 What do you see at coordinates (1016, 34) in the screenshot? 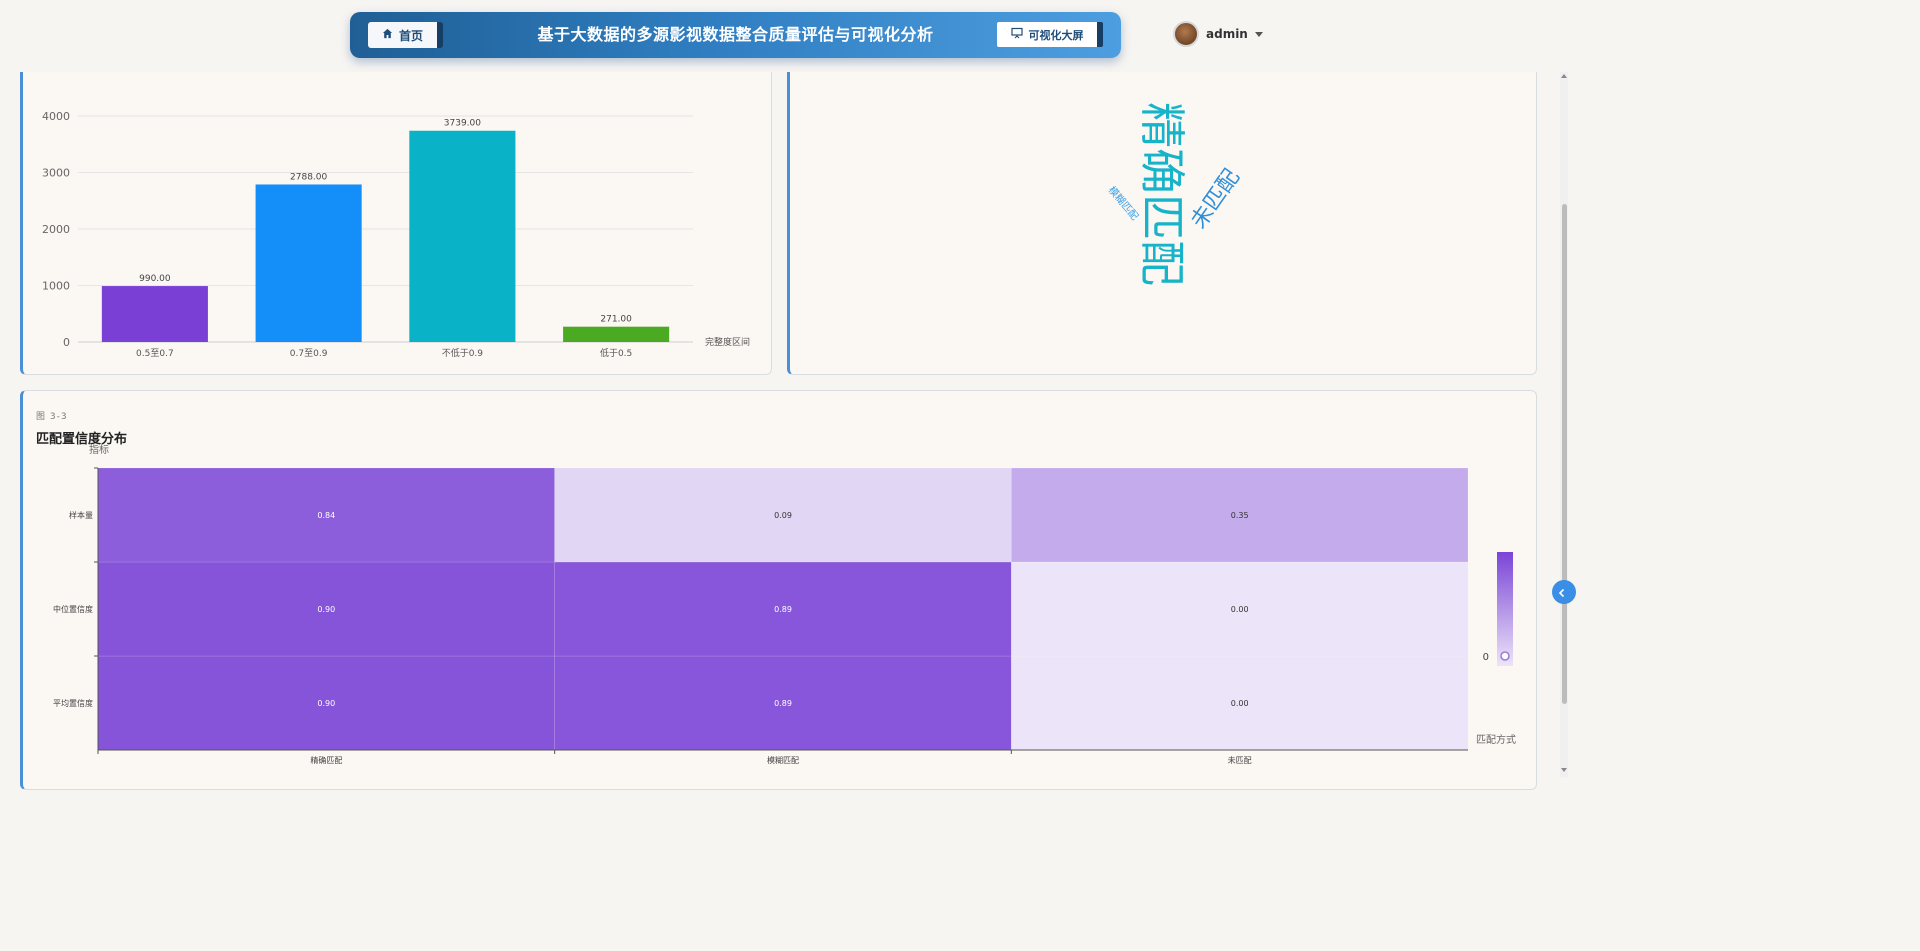
I see `presentation-icon` at bounding box center [1016, 34].